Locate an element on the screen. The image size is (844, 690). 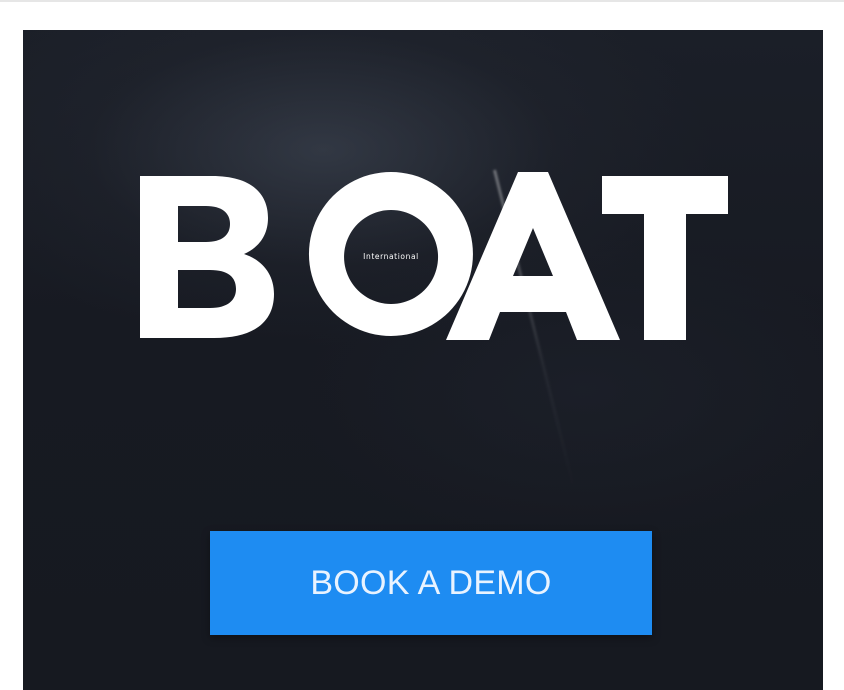
page-top-border is located at coordinates (422, 1).